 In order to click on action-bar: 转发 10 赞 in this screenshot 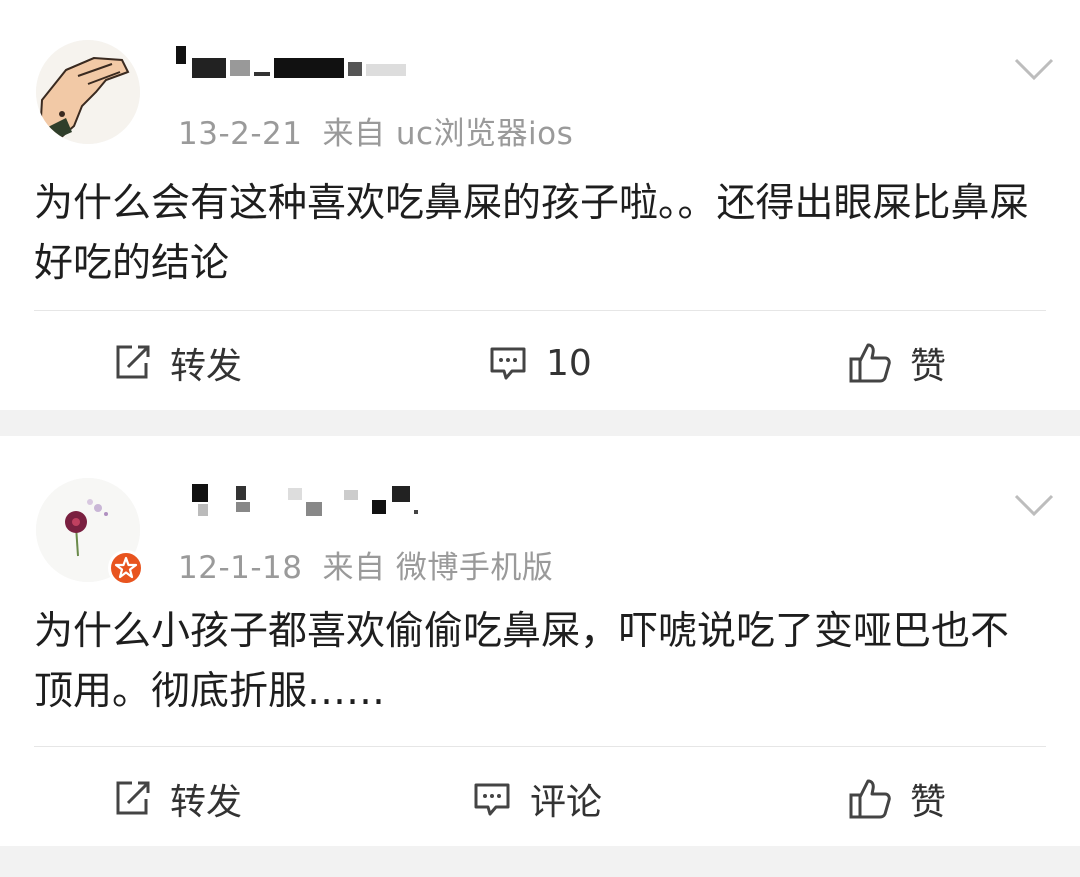, I will do `click(540, 363)`.